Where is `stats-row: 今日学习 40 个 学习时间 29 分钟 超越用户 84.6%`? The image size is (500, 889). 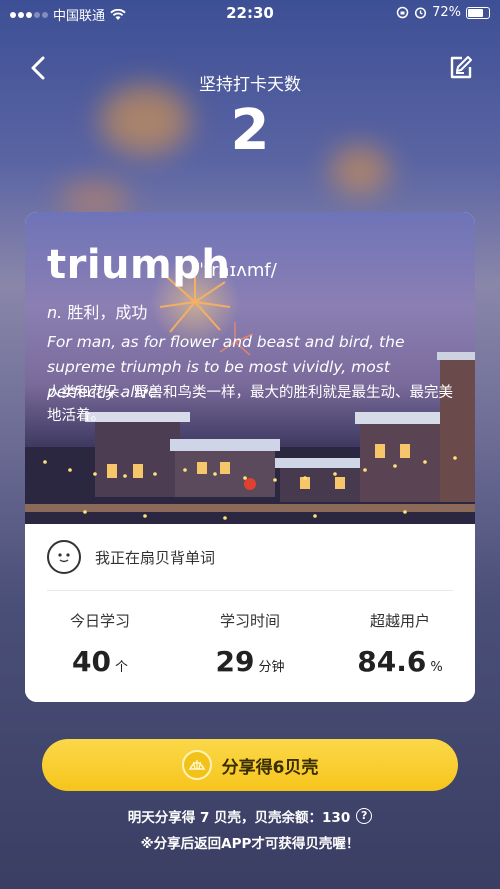 stats-row: 今日学习 40 个 学习时间 29 分钟 超越用户 84.6% is located at coordinates (250, 644).